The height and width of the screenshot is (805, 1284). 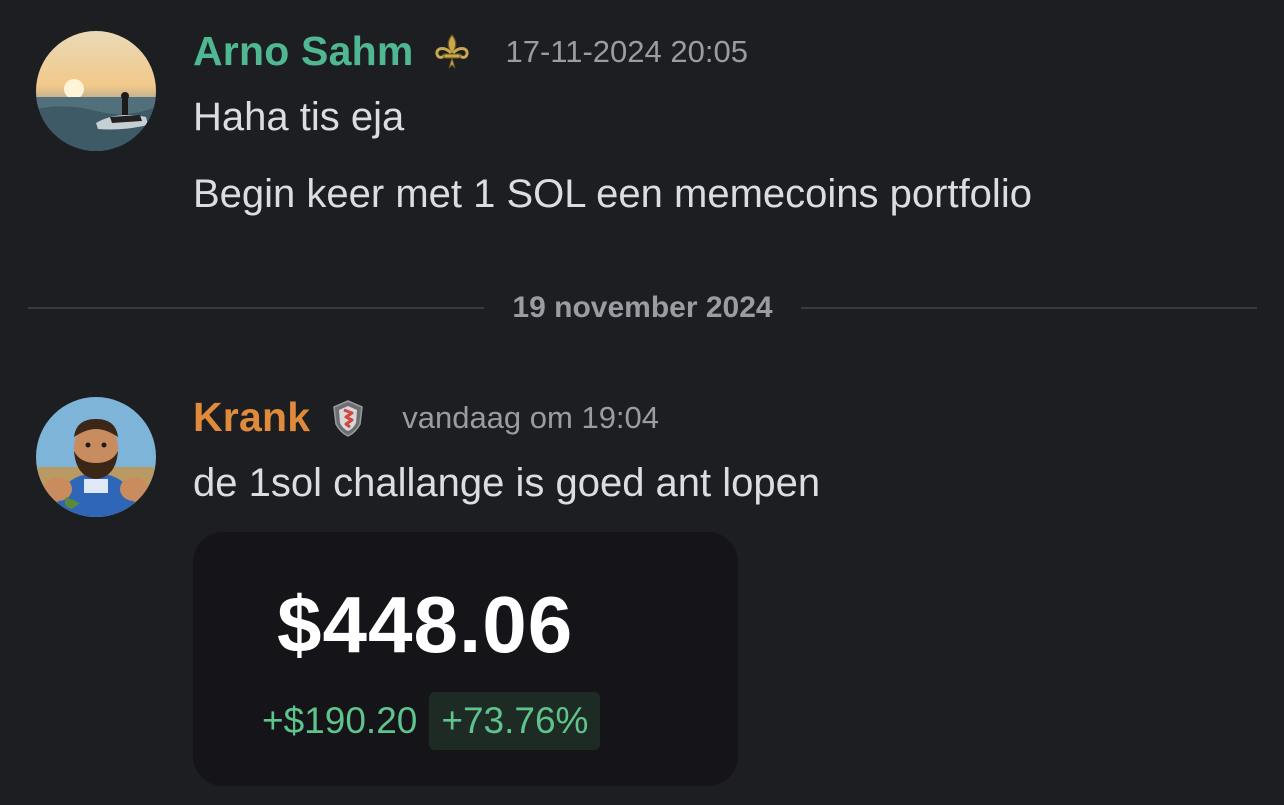 I want to click on cartoon-bearded-man-avatar-image, so click(x=96, y=457).